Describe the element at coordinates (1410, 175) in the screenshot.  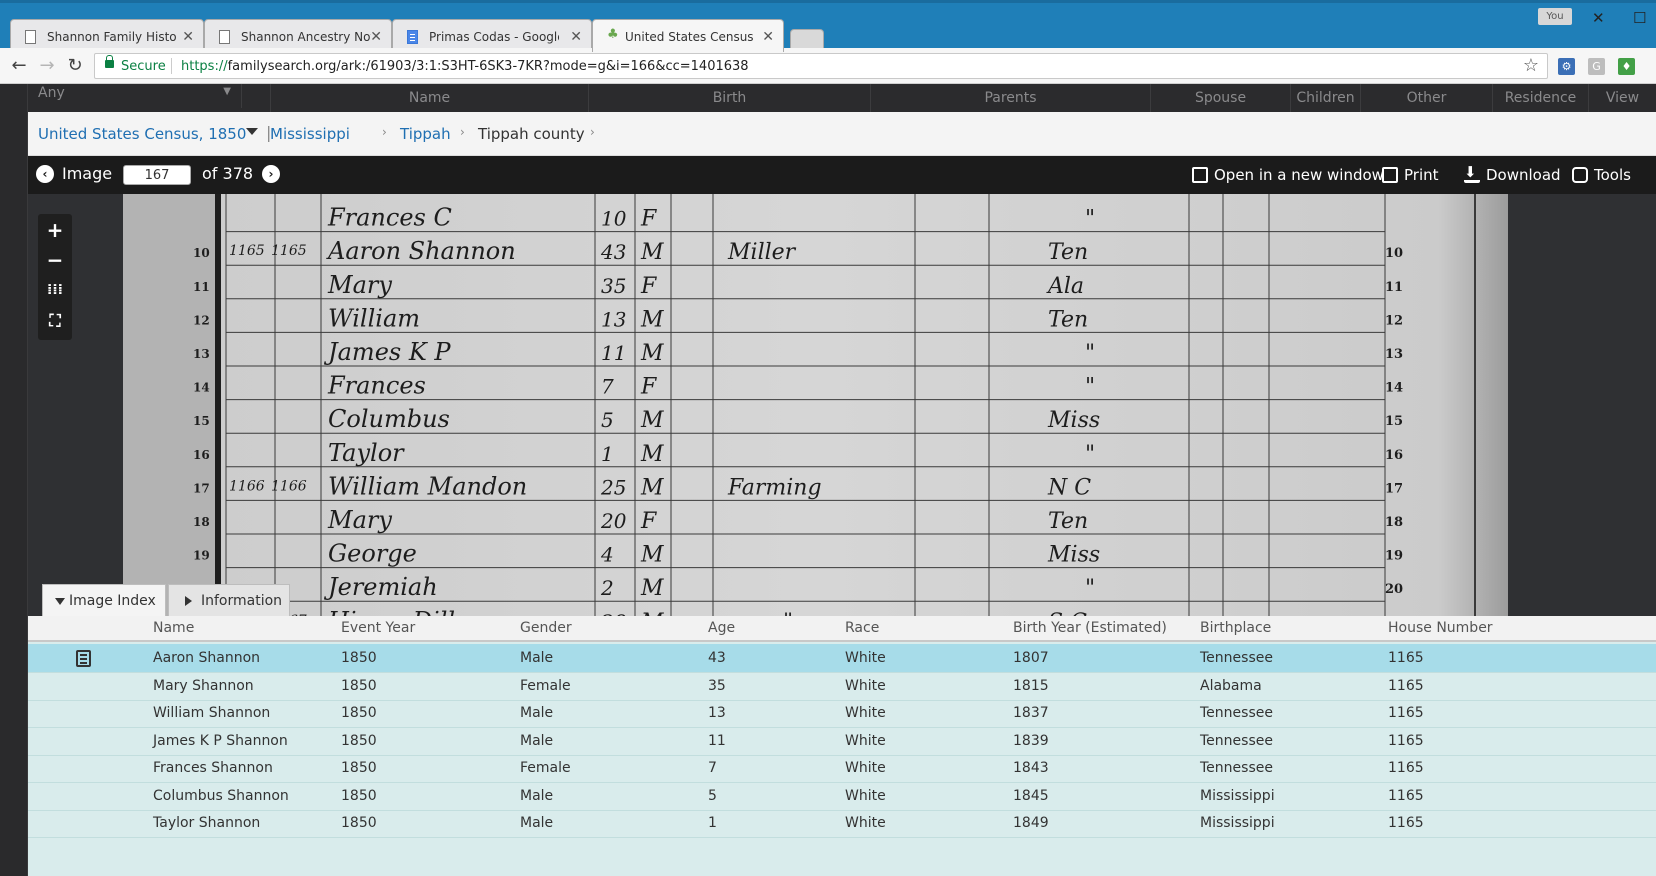
I see `print-button: Print` at that location.